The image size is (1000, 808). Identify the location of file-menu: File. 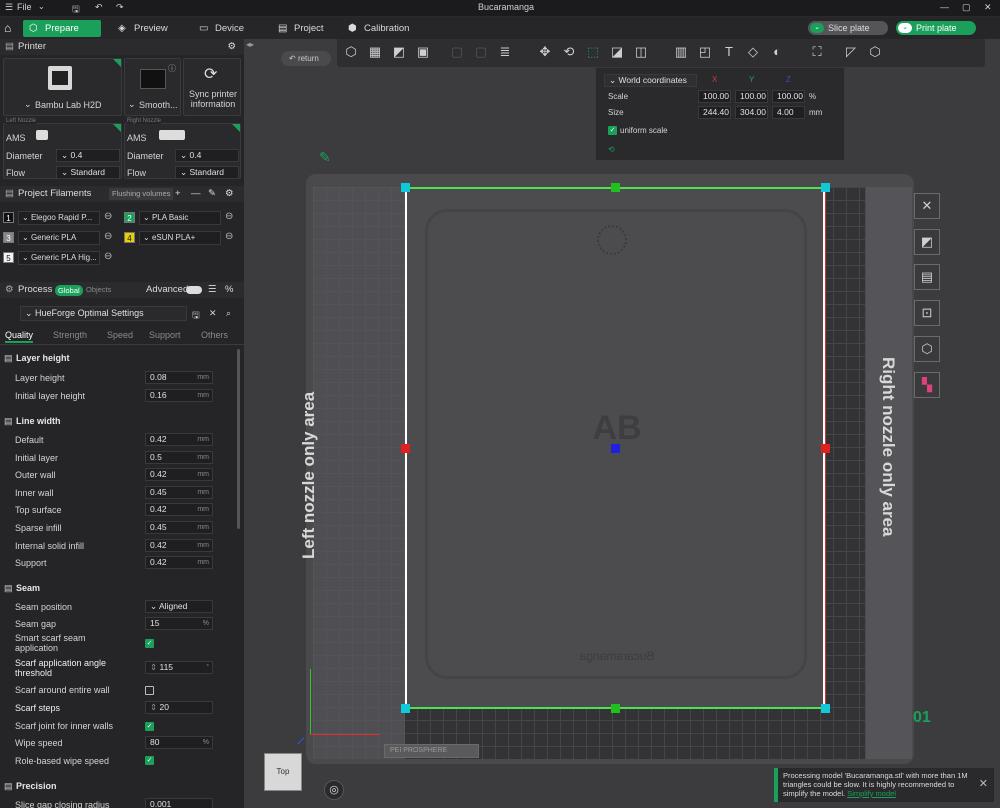
(24, 7).